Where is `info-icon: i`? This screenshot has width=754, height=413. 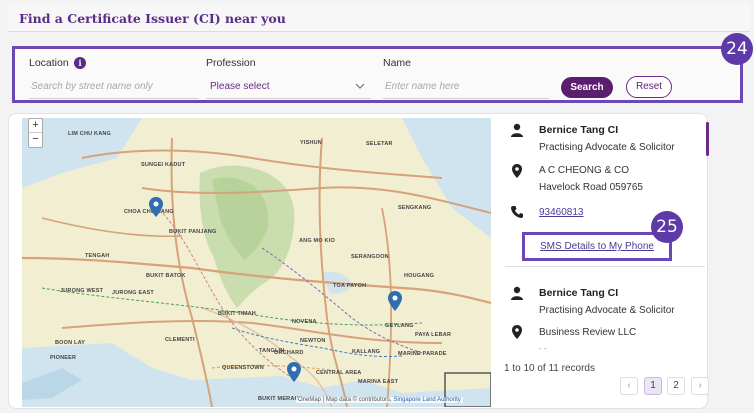 info-icon: i is located at coordinates (80, 63).